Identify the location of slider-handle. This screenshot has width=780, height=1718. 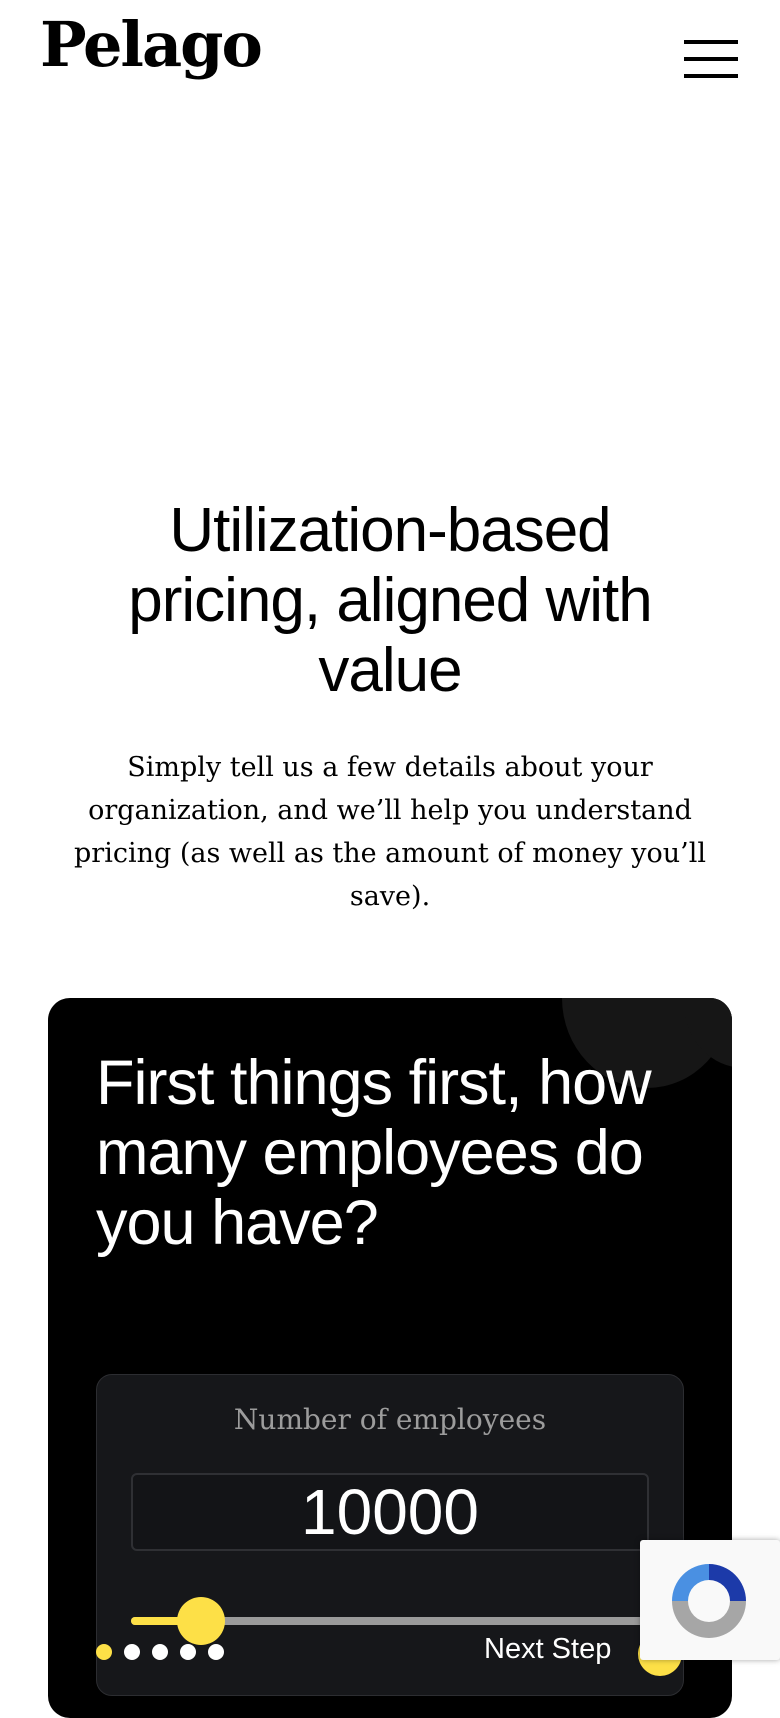
(201, 1621).